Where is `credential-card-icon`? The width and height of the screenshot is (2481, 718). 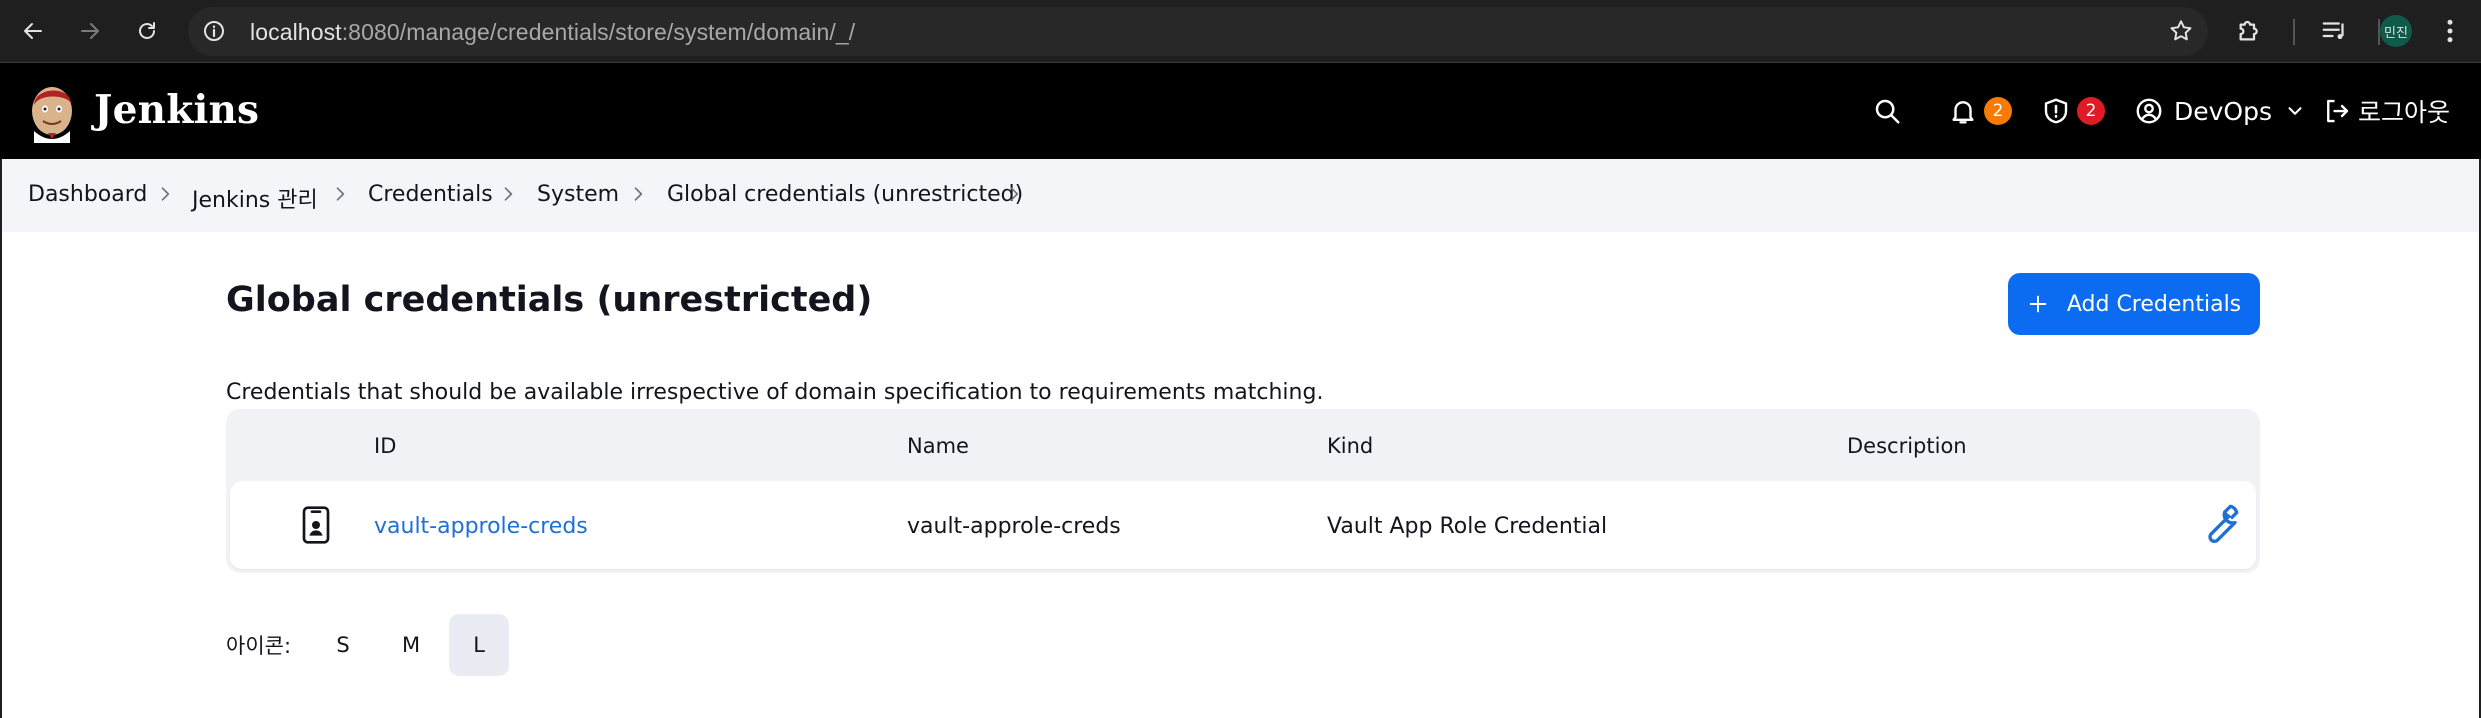
credential-card-icon is located at coordinates (316, 525).